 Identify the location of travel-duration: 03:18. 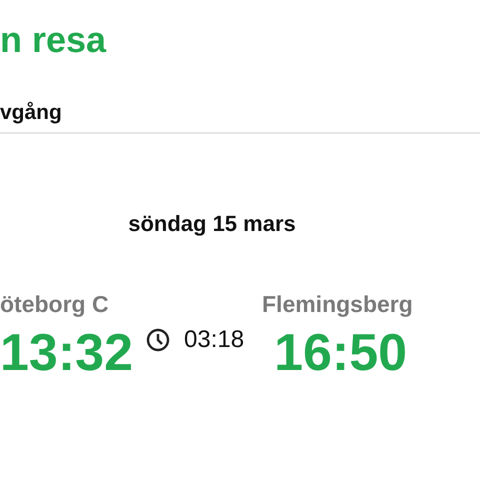
(214, 340).